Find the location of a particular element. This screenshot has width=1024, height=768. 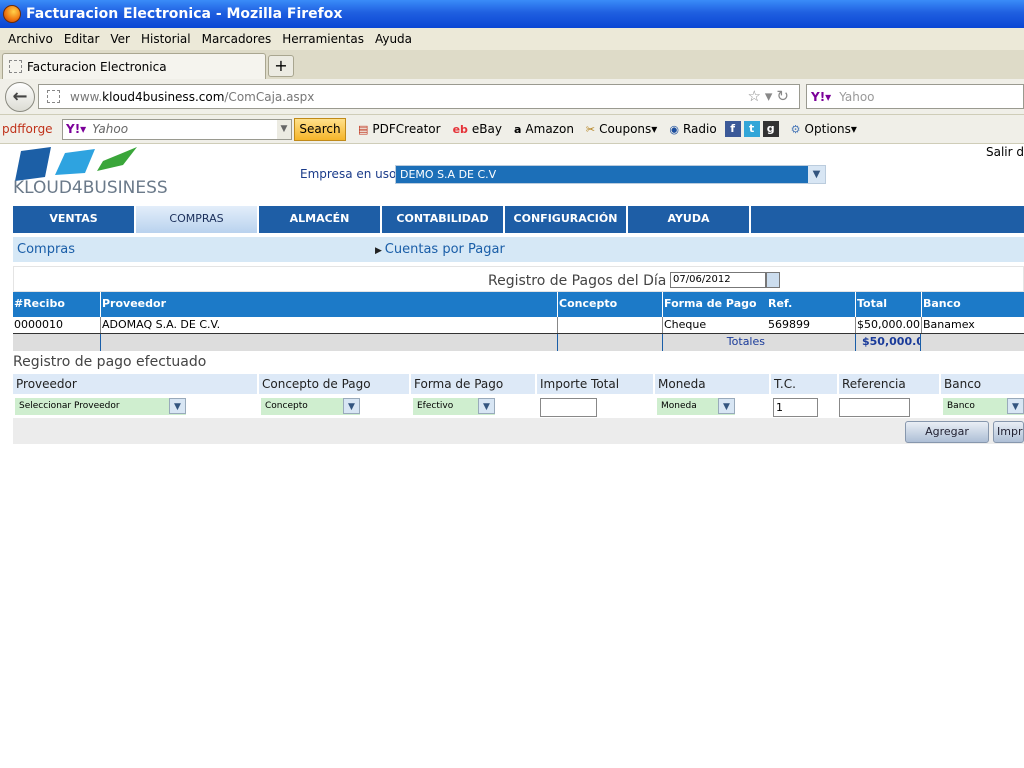

fh-proveedor: Proveedor is located at coordinates (135, 384).